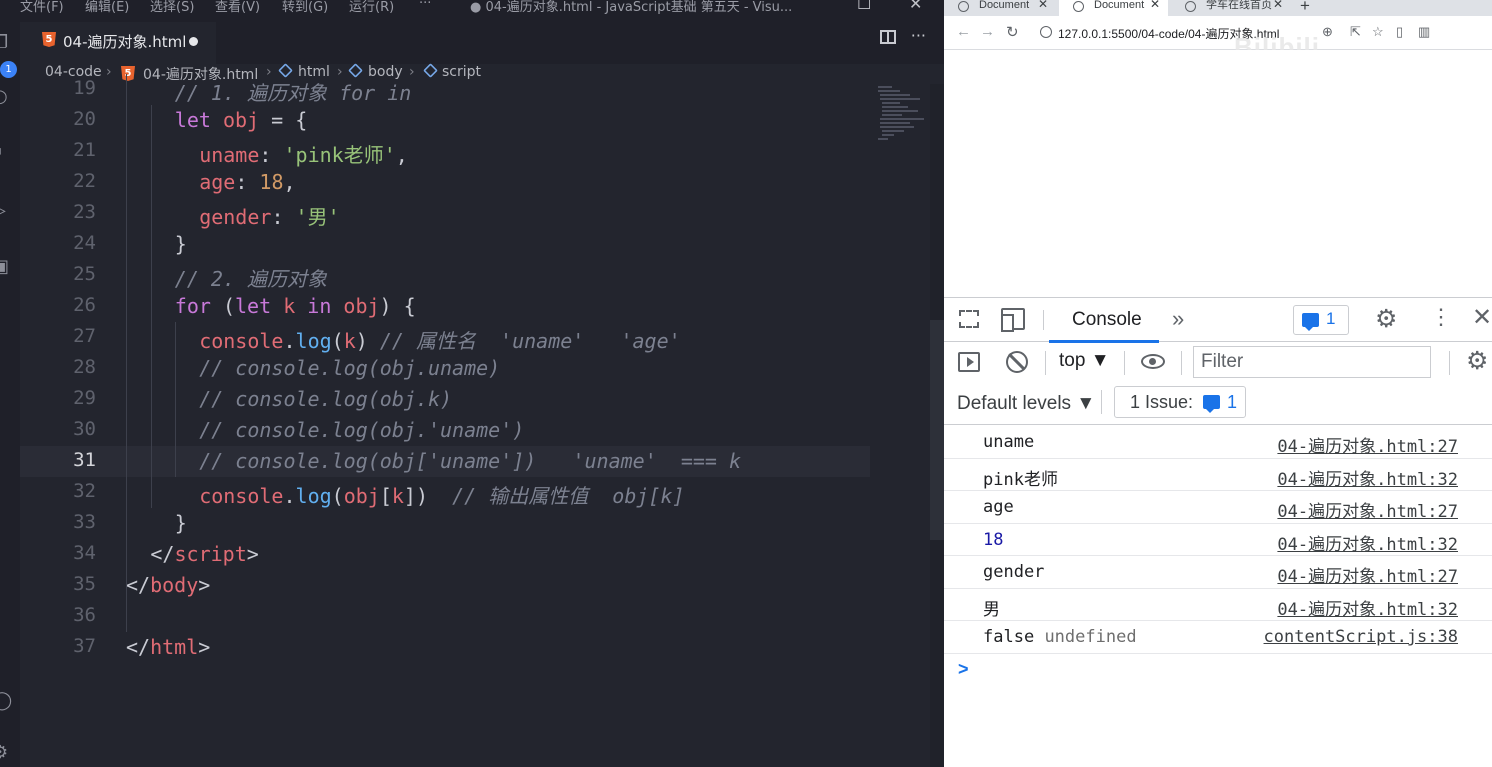  What do you see at coordinates (1305, 8) in the screenshot?
I see `new-tab-button: +` at bounding box center [1305, 8].